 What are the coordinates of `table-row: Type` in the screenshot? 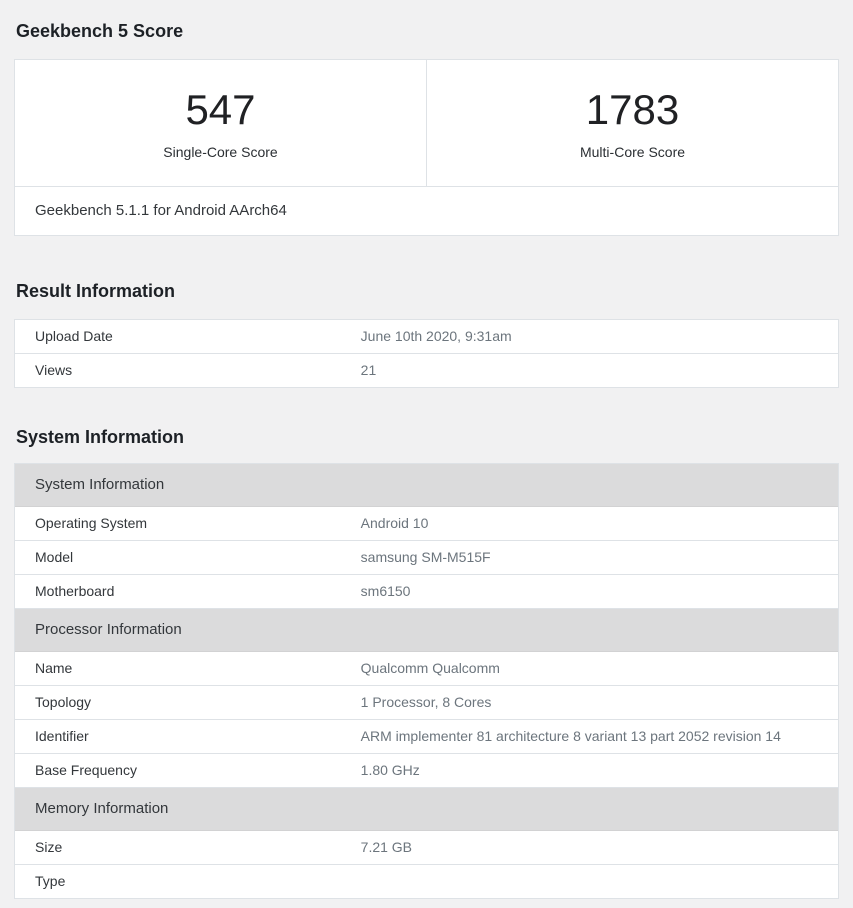 It's located at (426, 881).